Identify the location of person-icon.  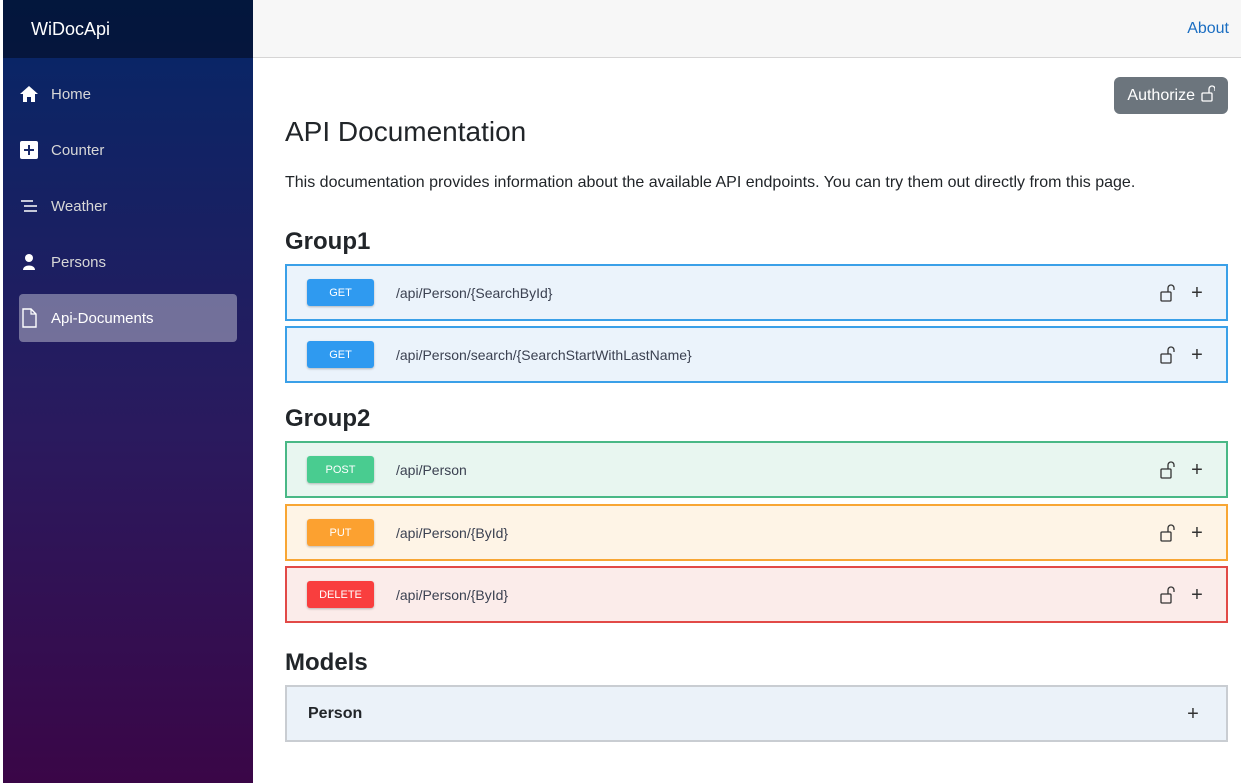
(29, 262).